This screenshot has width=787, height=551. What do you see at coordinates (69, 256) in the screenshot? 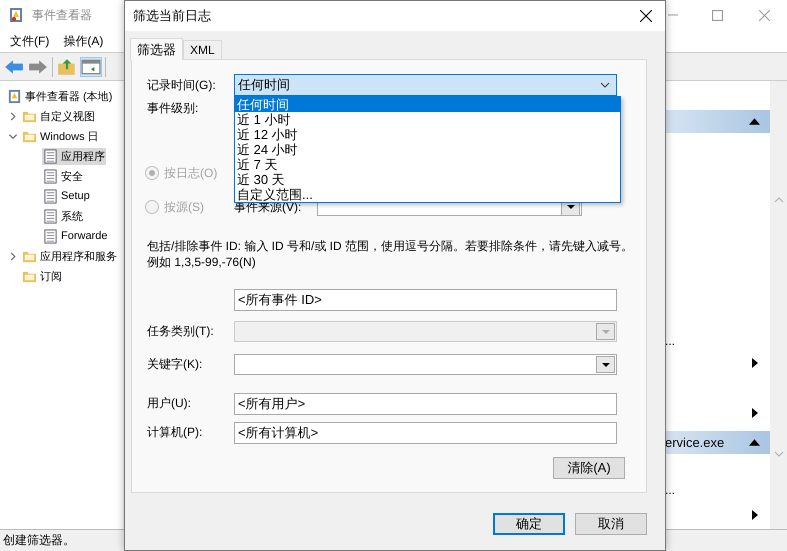
I see `tree-item: 应用程序和服务` at bounding box center [69, 256].